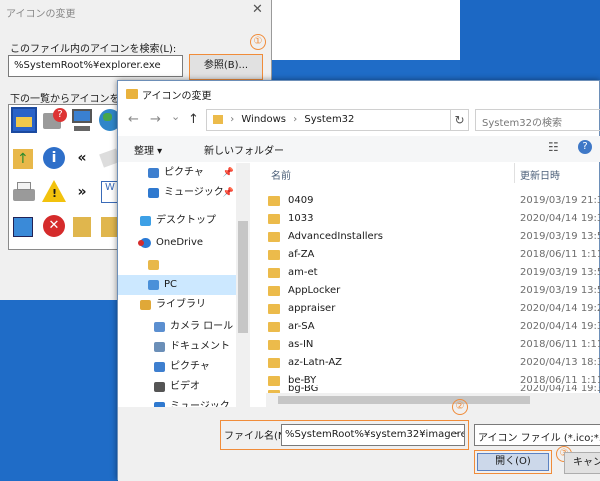  What do you see at coordinates (540, 174) in the screenshot?
I see `column-header-date: 更新日時` at bounding box center [540, 174].